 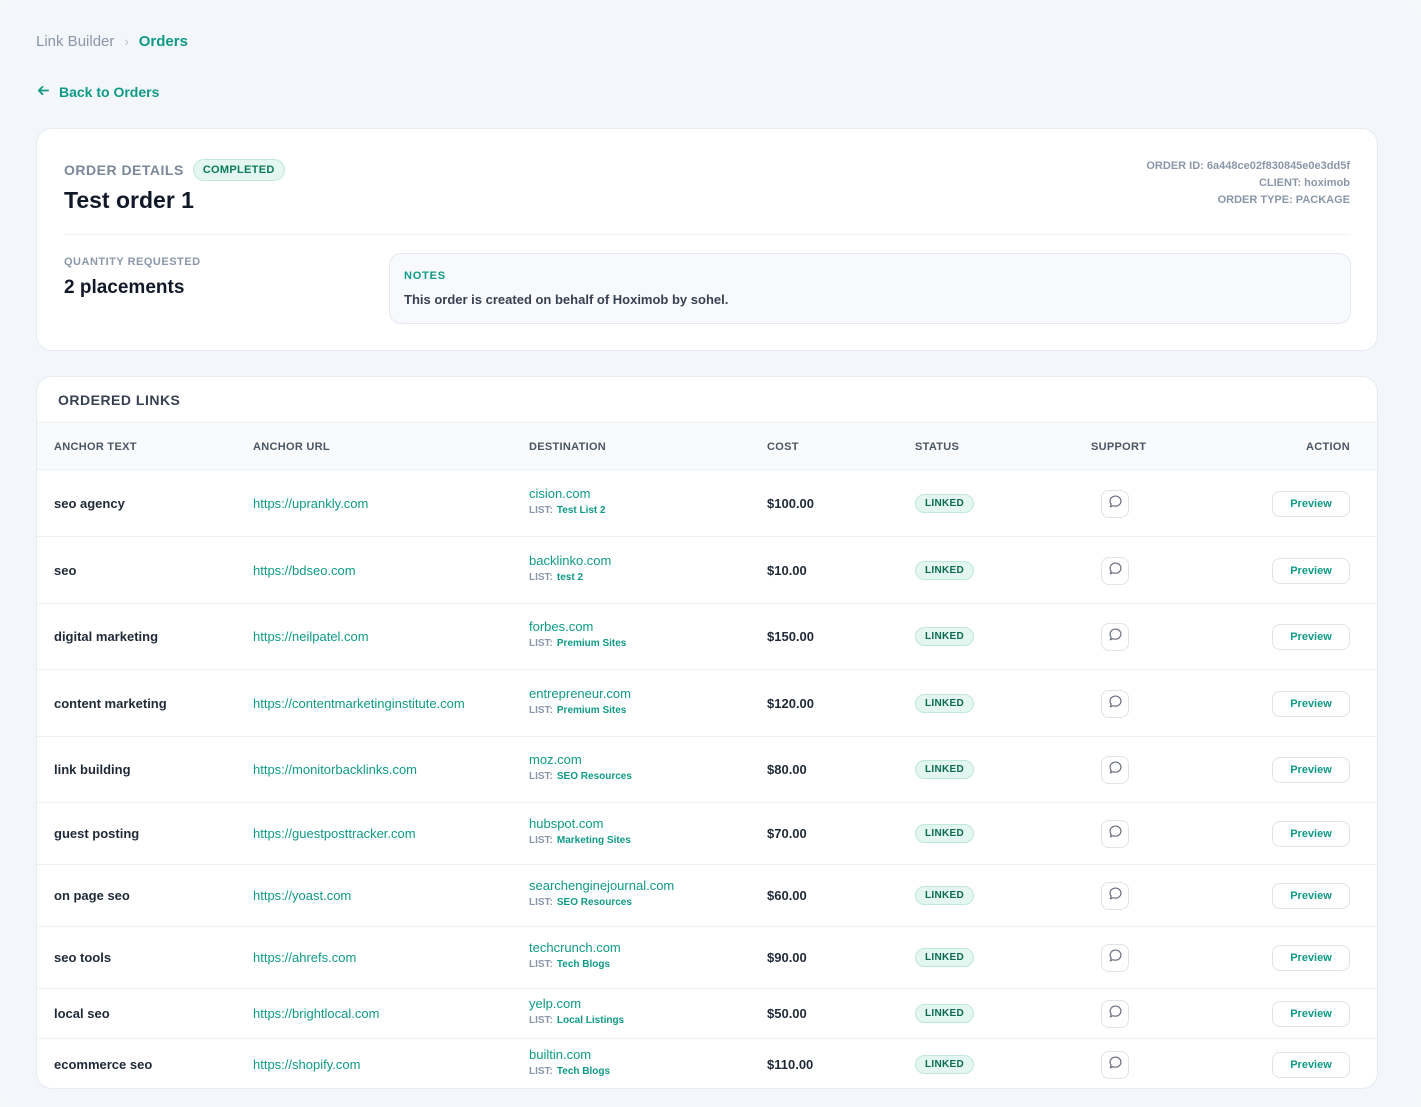 What do you see at coordinates (581, 510) in the screenshot?
I see `list-name: Test List 2` at bounding box center [581, 510].